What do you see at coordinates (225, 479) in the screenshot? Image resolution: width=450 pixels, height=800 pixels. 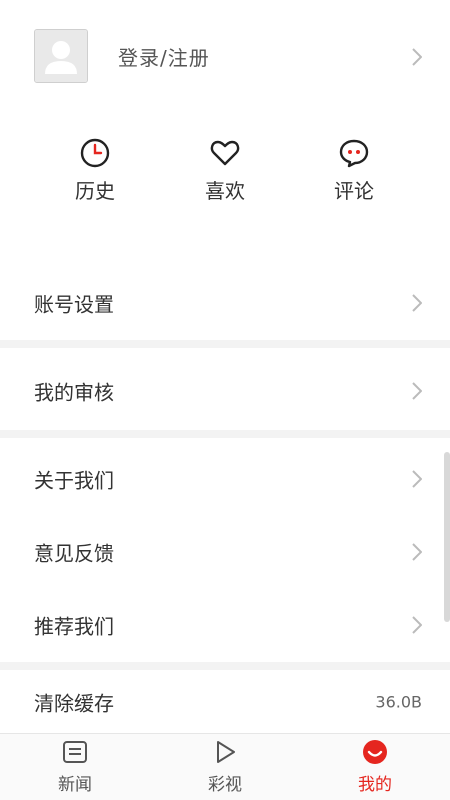 I see `menu-item-about-us: 关于我们` at bounding box center [225, 479].